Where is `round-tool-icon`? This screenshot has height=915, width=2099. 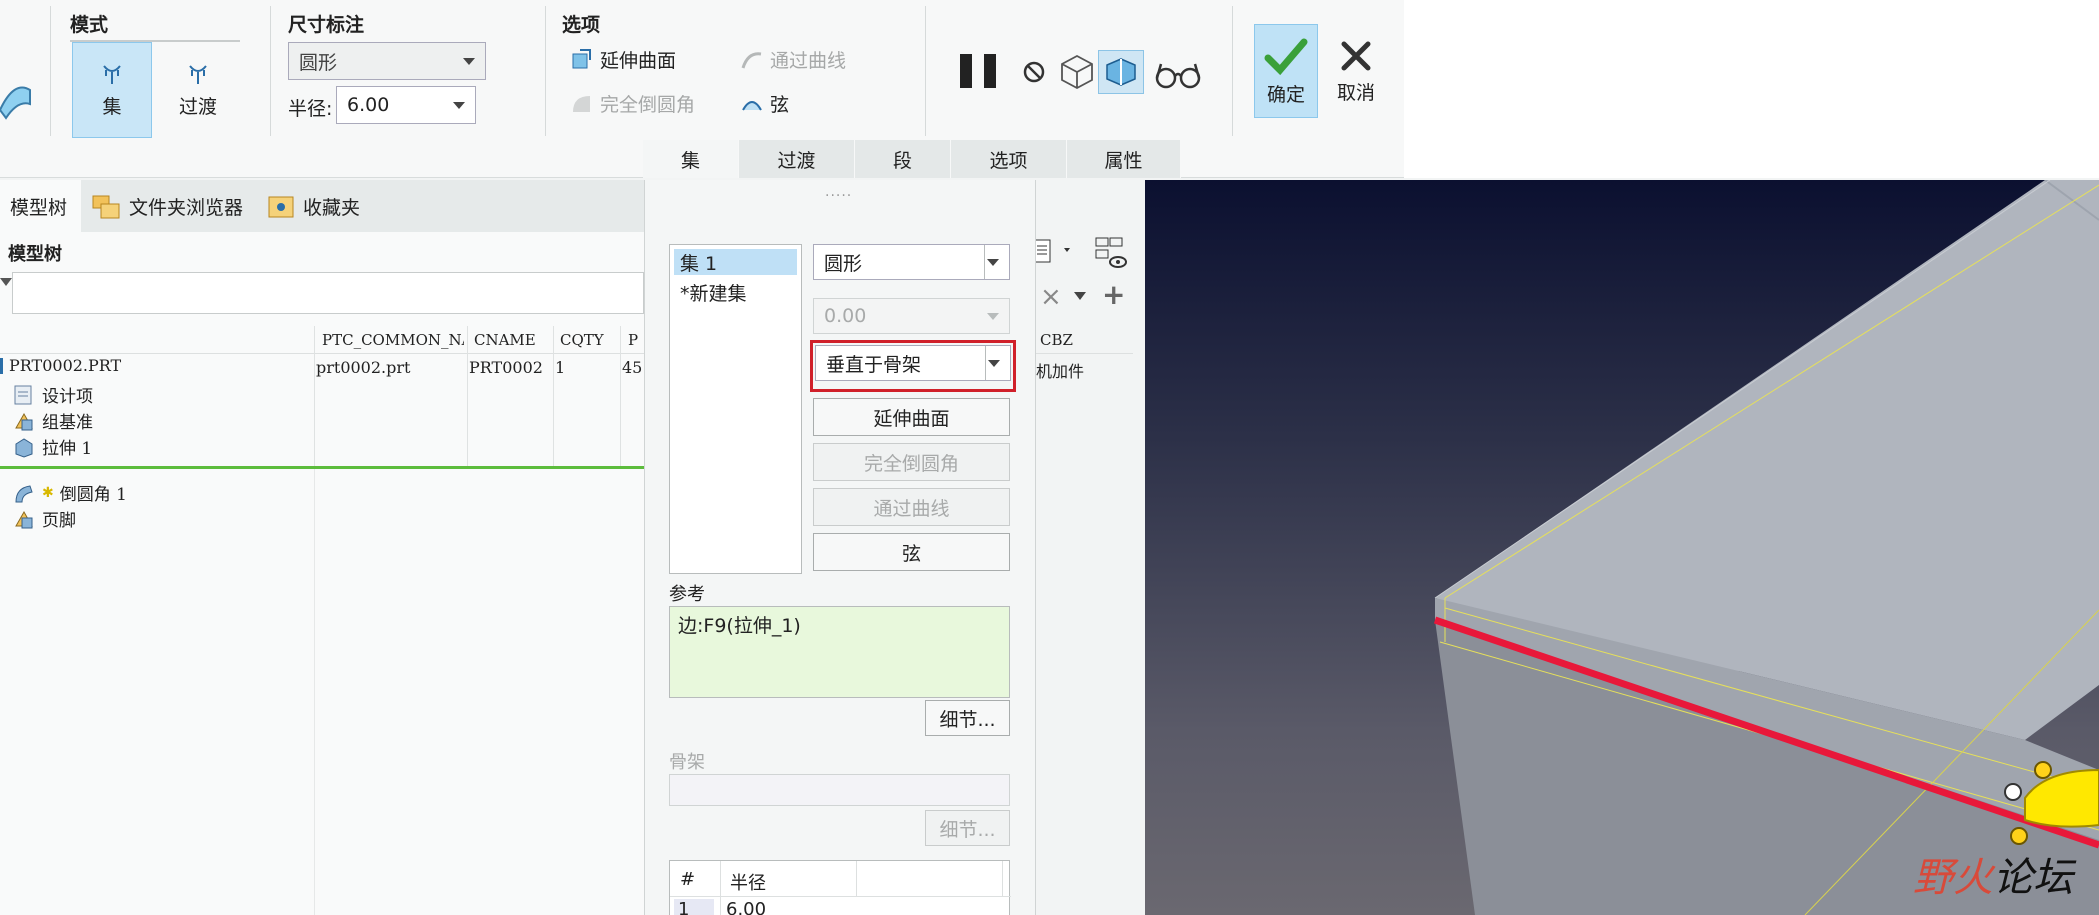
round-tool-icon is located at coordinates (17, 90).